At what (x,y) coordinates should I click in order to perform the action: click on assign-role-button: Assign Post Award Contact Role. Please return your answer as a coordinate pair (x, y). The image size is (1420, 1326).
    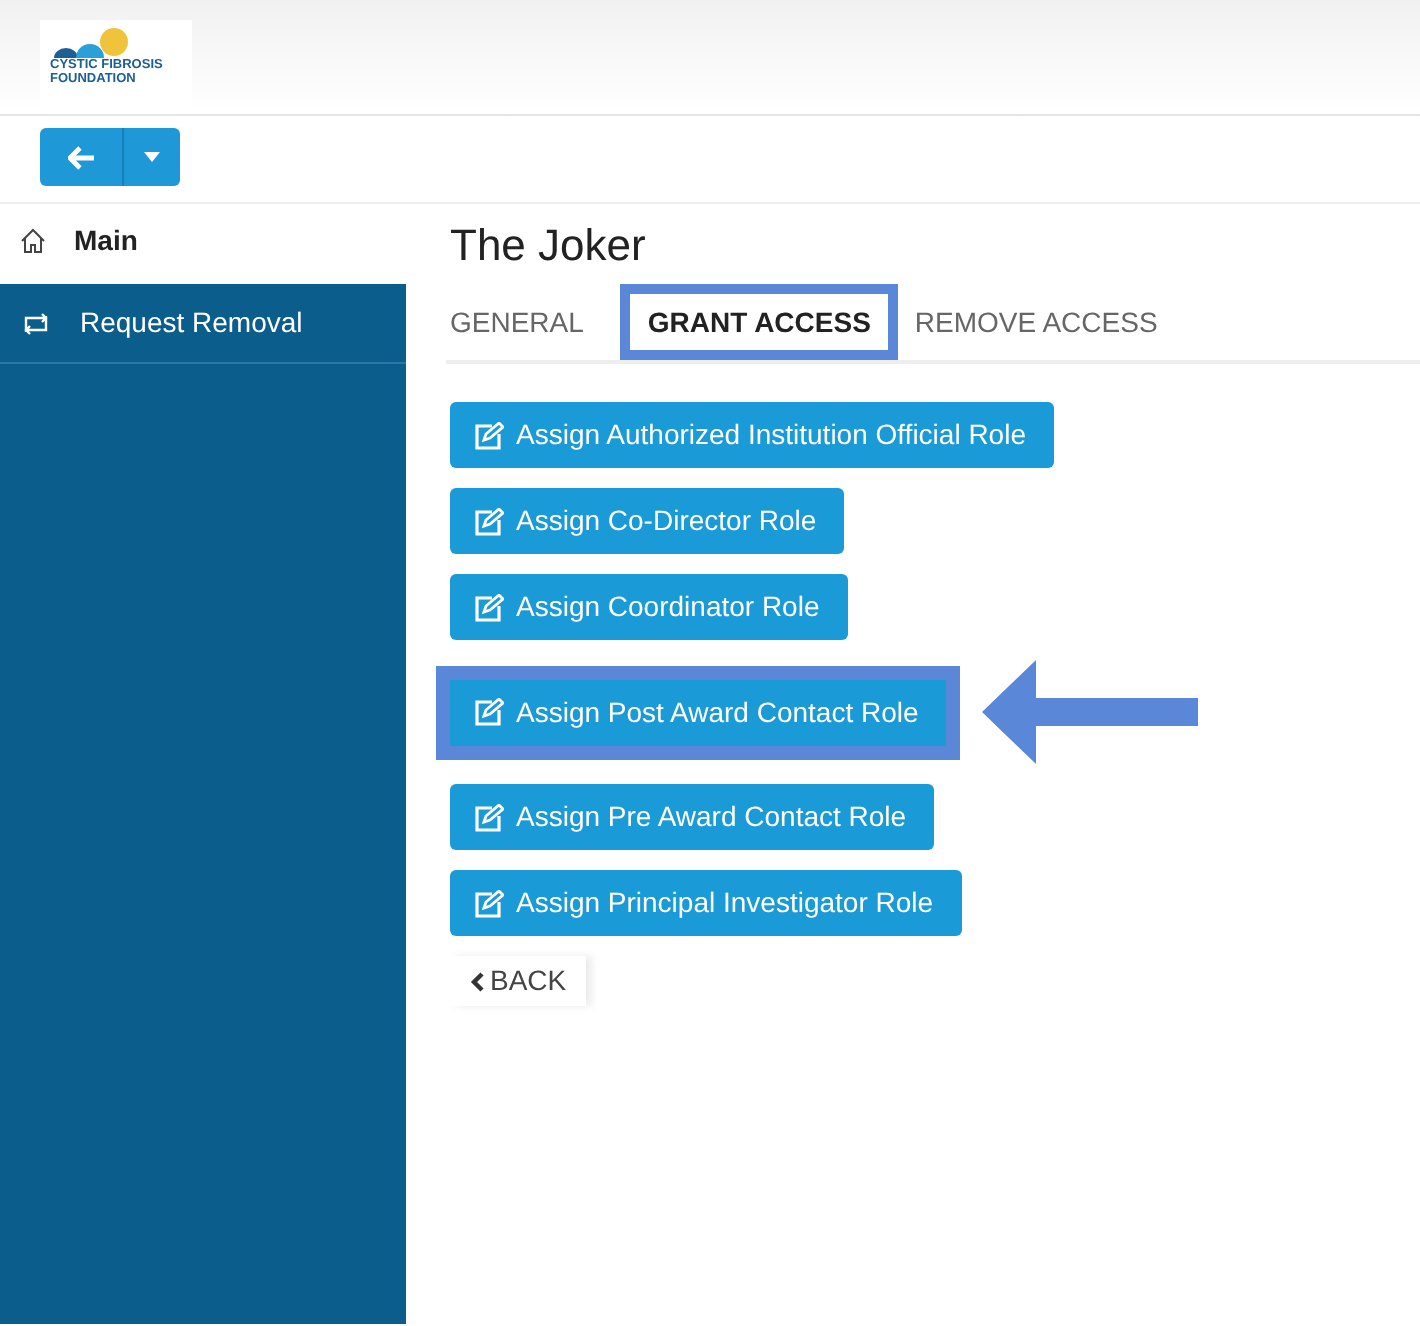
    Looking at the image, I should click on (698, 712).